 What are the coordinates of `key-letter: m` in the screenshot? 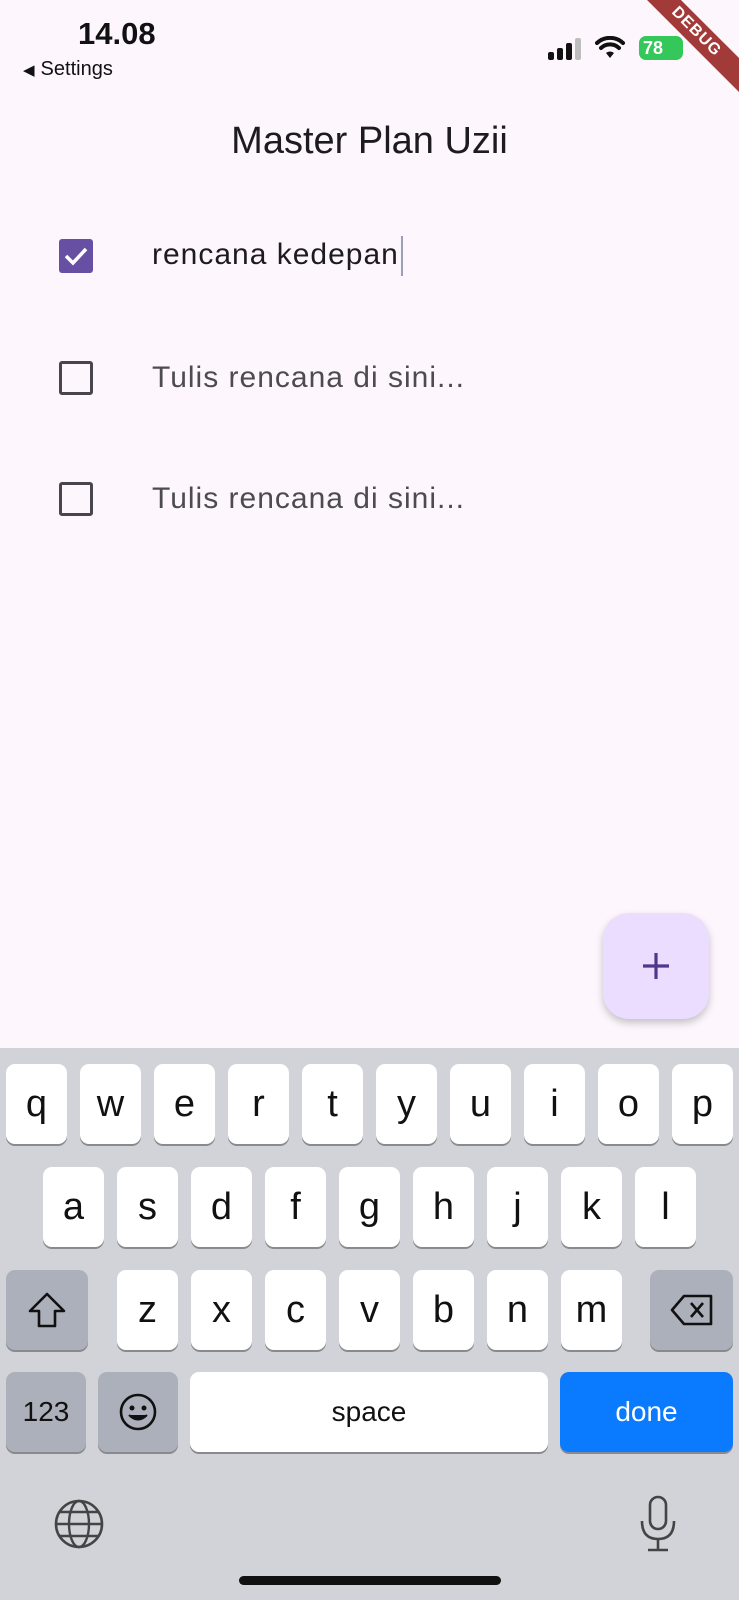 It's located at (591, 1310).